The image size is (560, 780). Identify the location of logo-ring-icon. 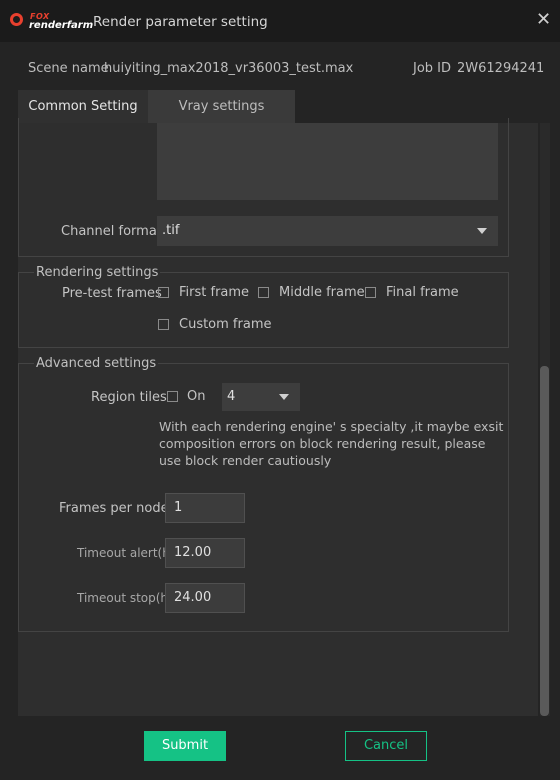
(16, 19).